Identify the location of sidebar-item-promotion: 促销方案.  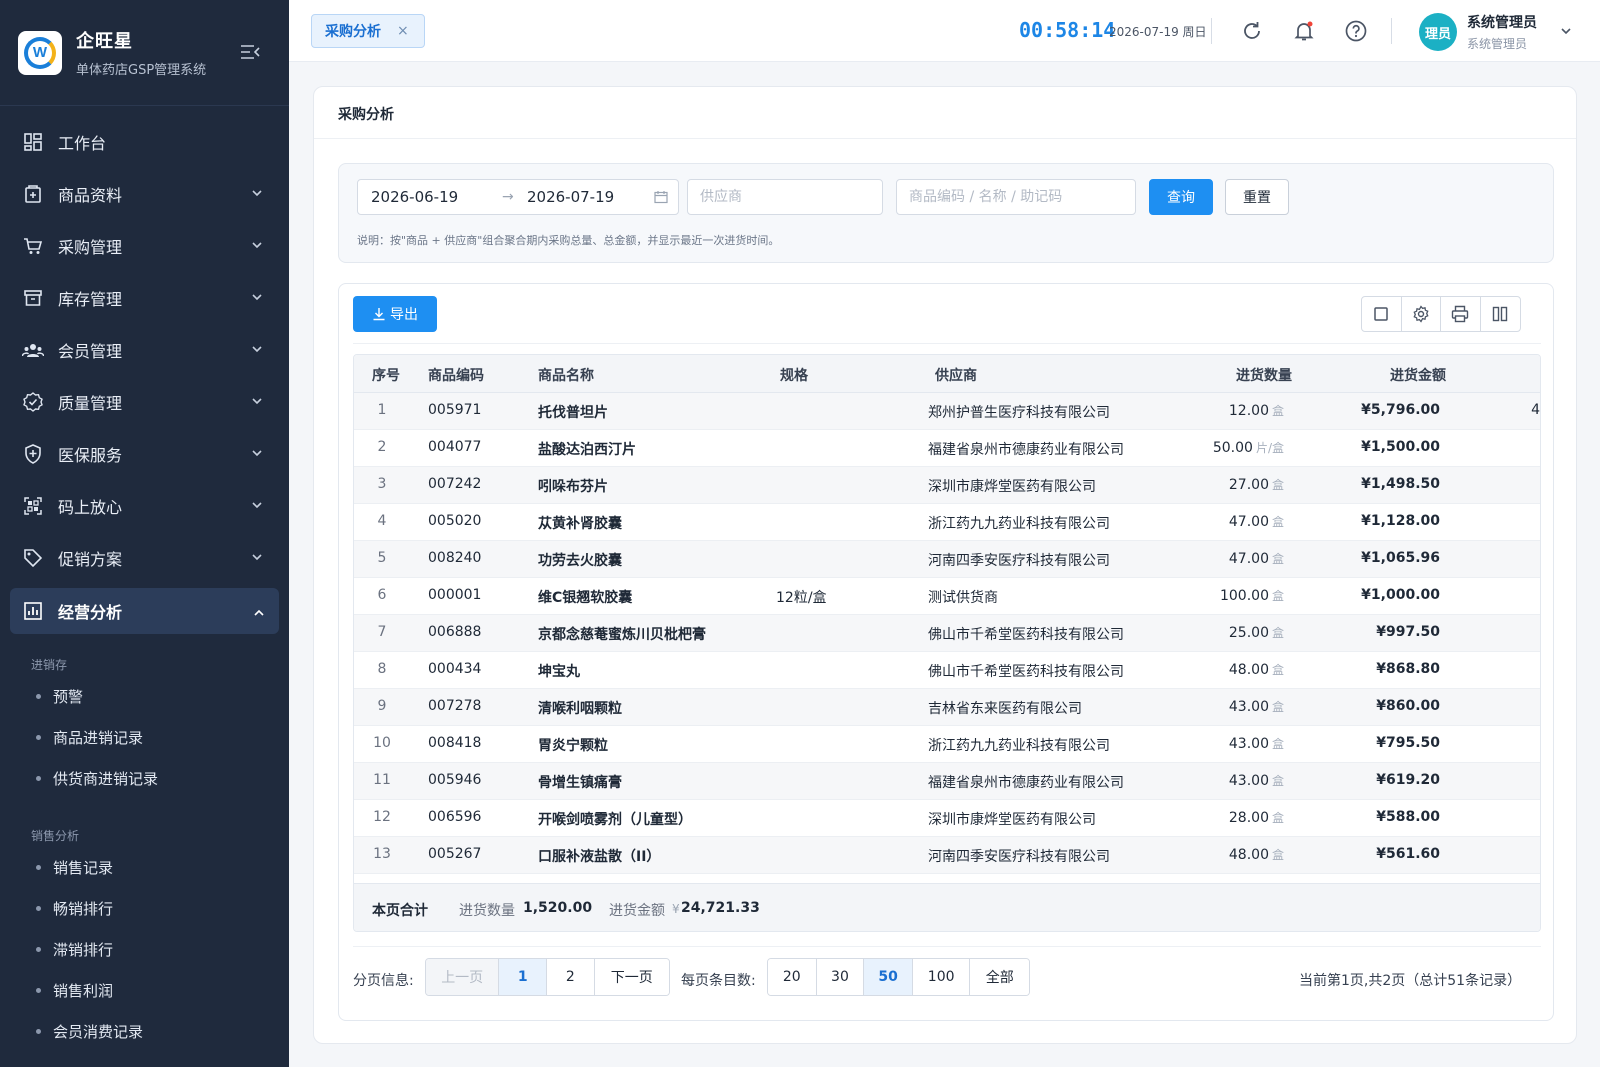
(144, 558).